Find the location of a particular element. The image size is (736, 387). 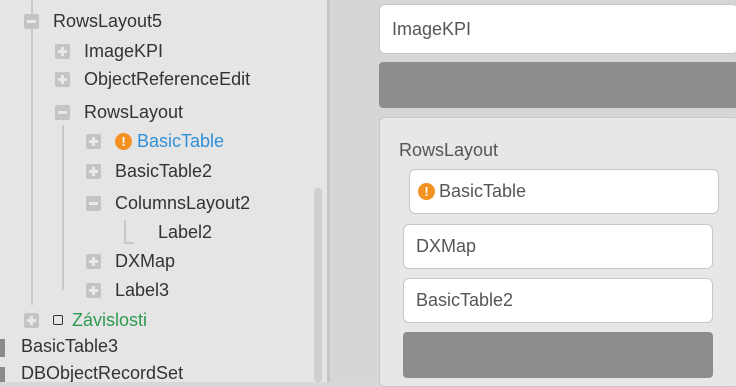

square-icon is located at coordinates (58, 320).